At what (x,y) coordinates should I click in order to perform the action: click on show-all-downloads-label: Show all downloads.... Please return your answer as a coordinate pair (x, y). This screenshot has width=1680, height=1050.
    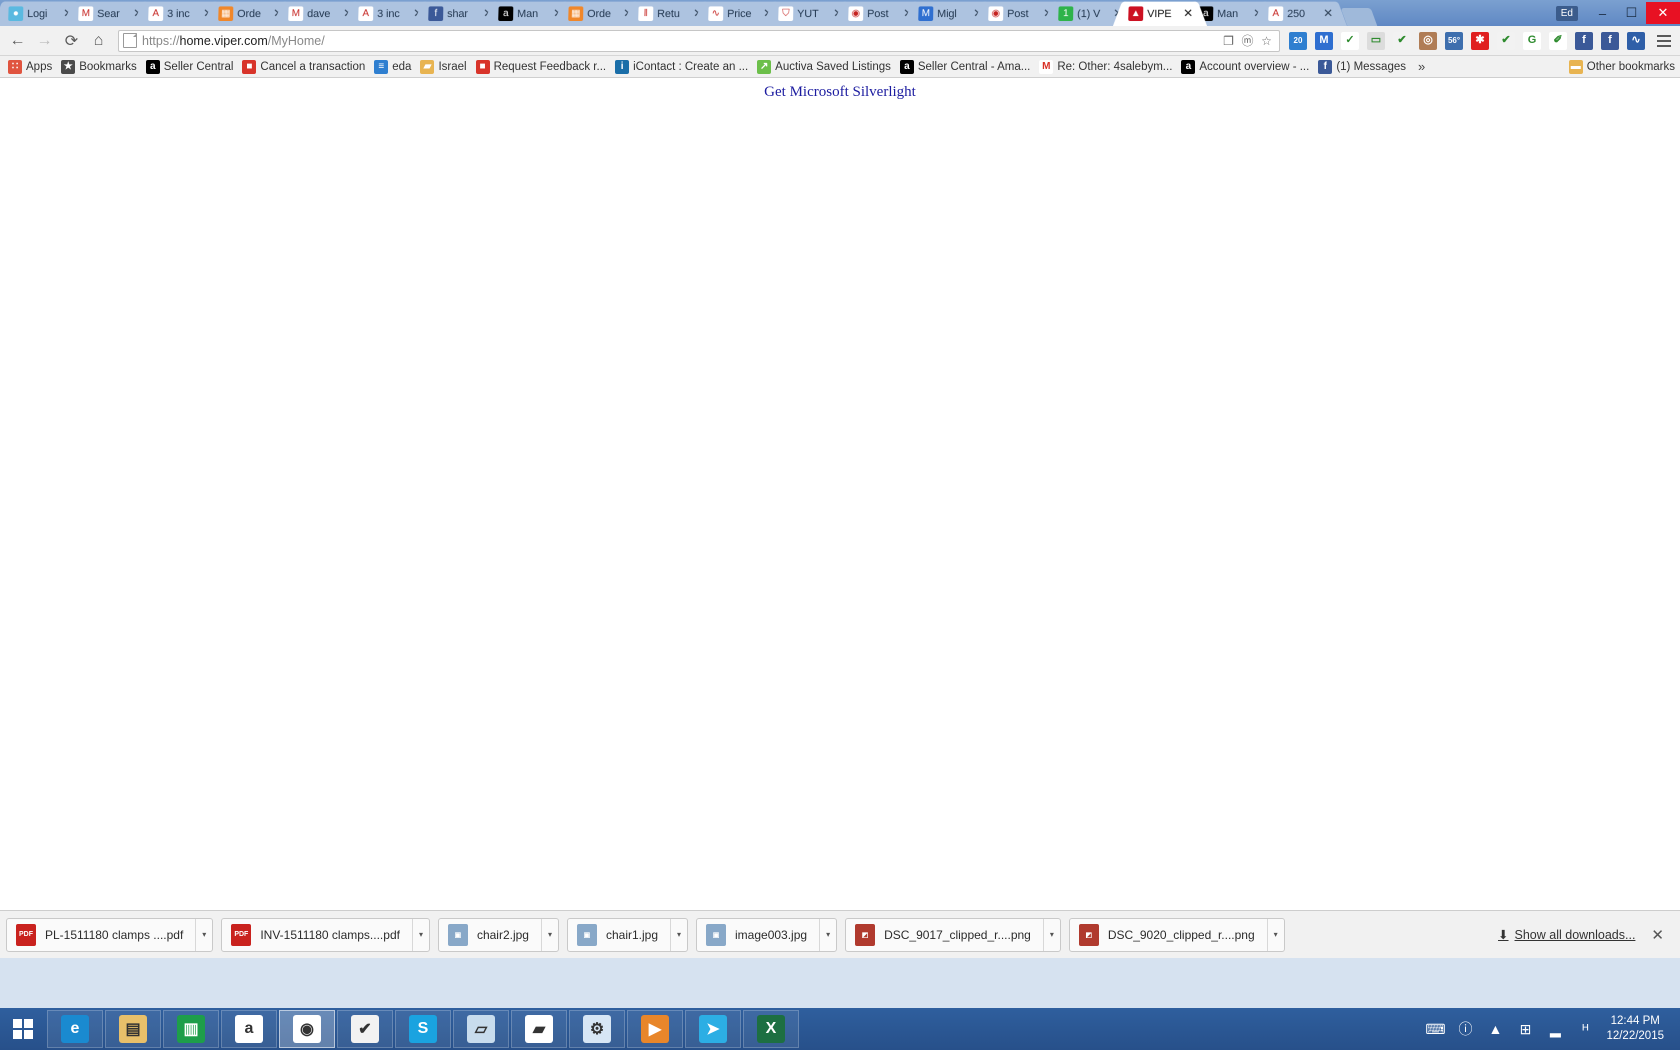
    Looking at the image, I should click on (1575, 934).